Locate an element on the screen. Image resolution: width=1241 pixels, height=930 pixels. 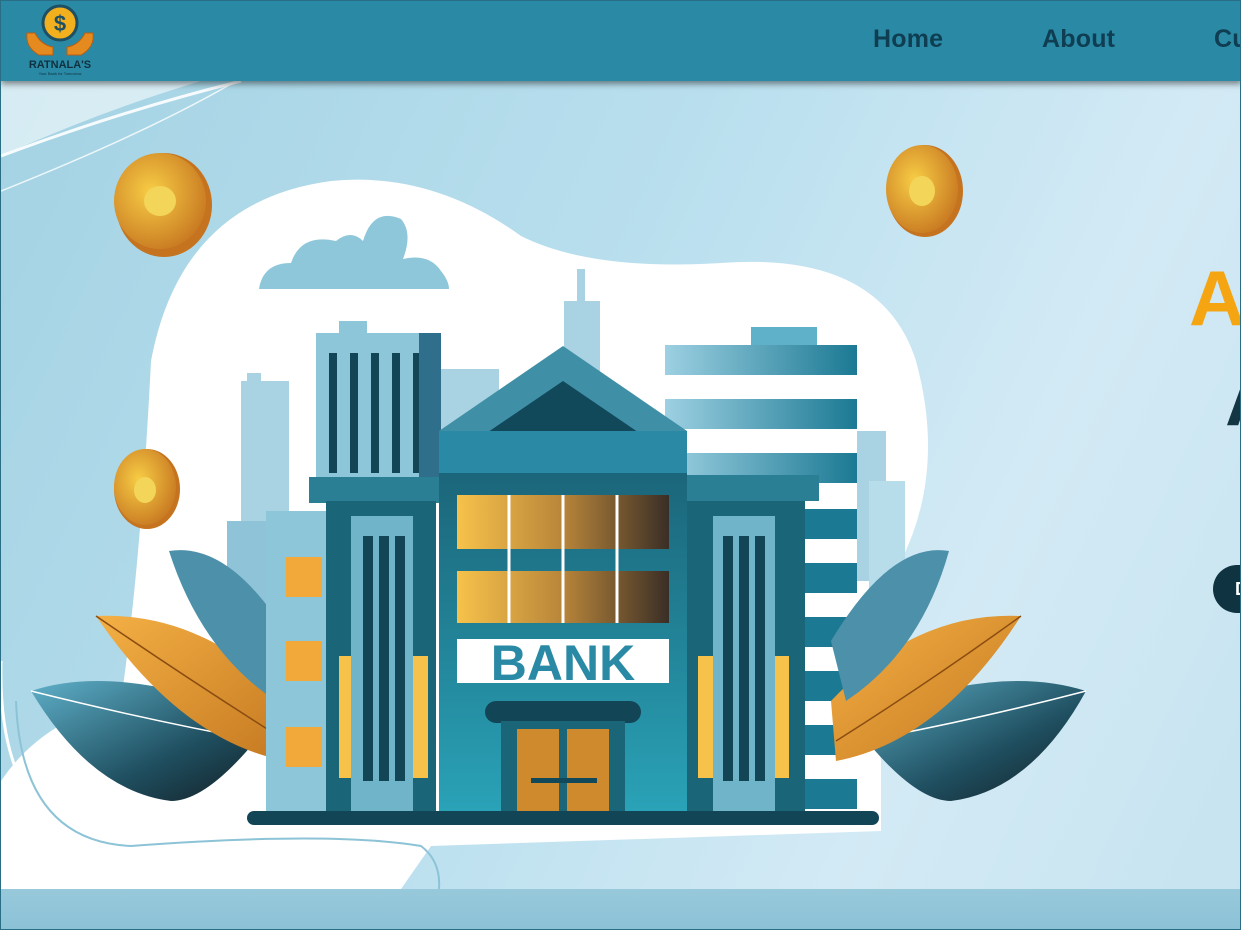
hero-title-line2: A is located at coordinates (1232, 398).